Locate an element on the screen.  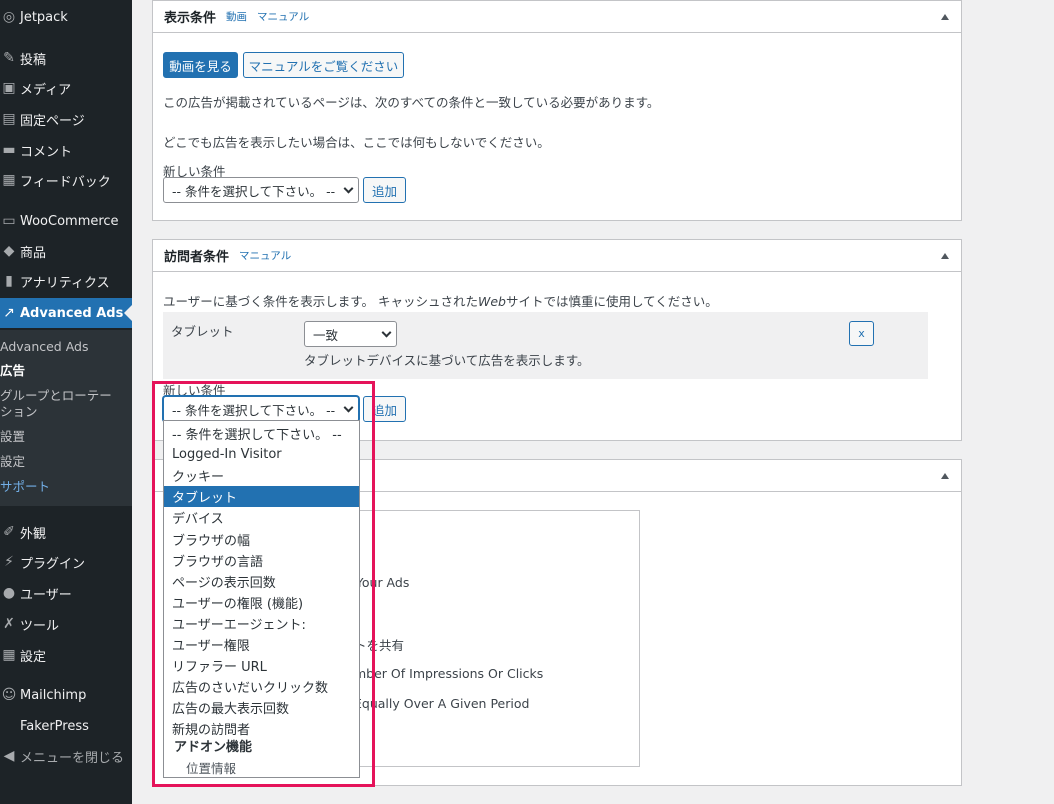
sidebar-item-label: アナリティクス is located at coordinates (65, 283).